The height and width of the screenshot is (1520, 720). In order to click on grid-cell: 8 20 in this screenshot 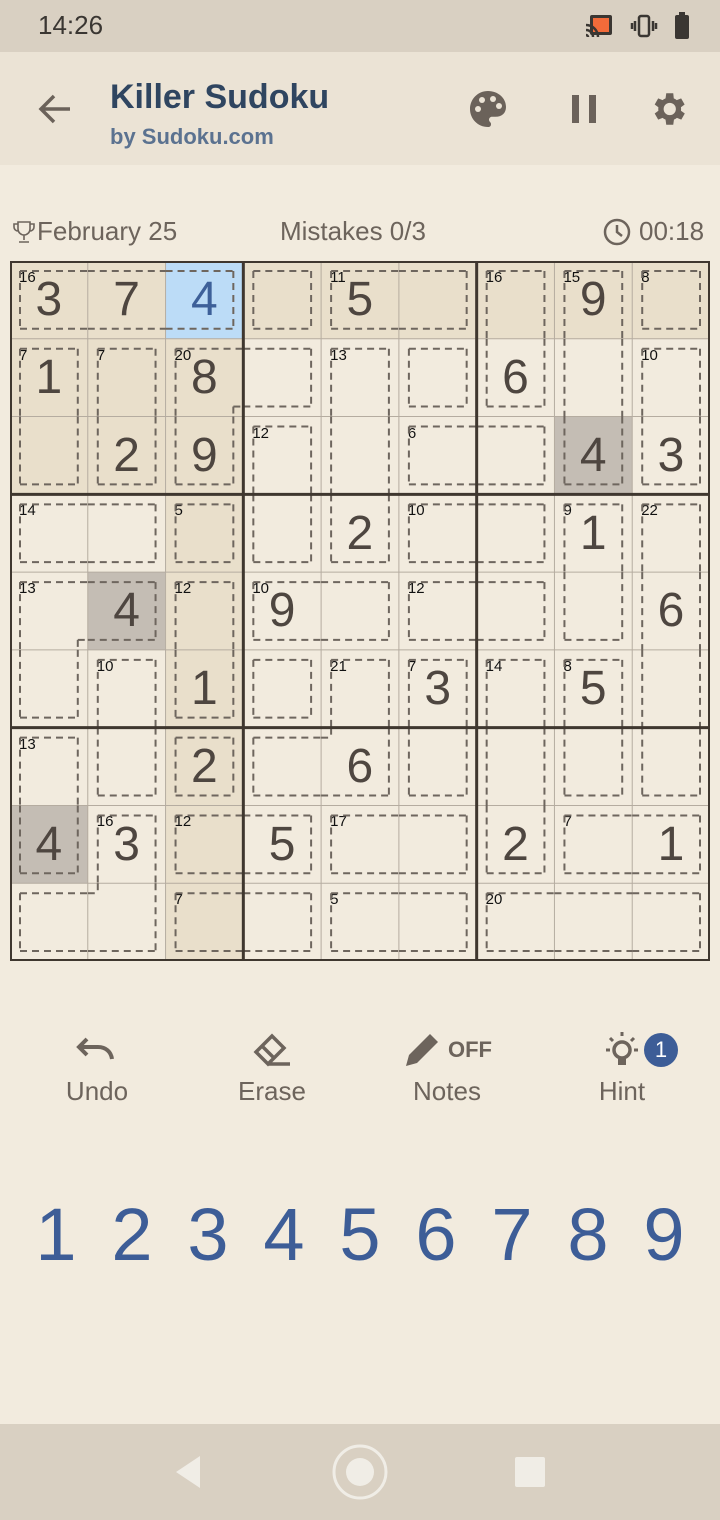, I will do `click(204, 377)`.